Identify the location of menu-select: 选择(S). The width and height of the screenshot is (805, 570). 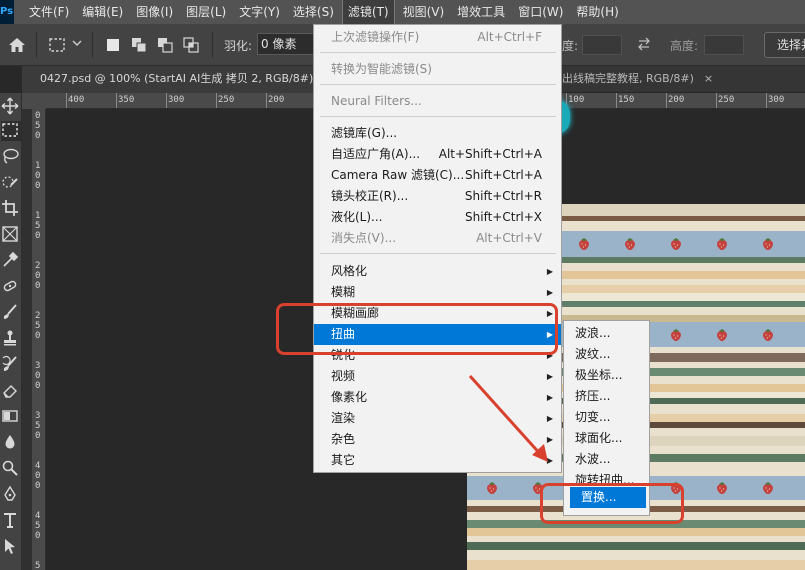
(313, 12).